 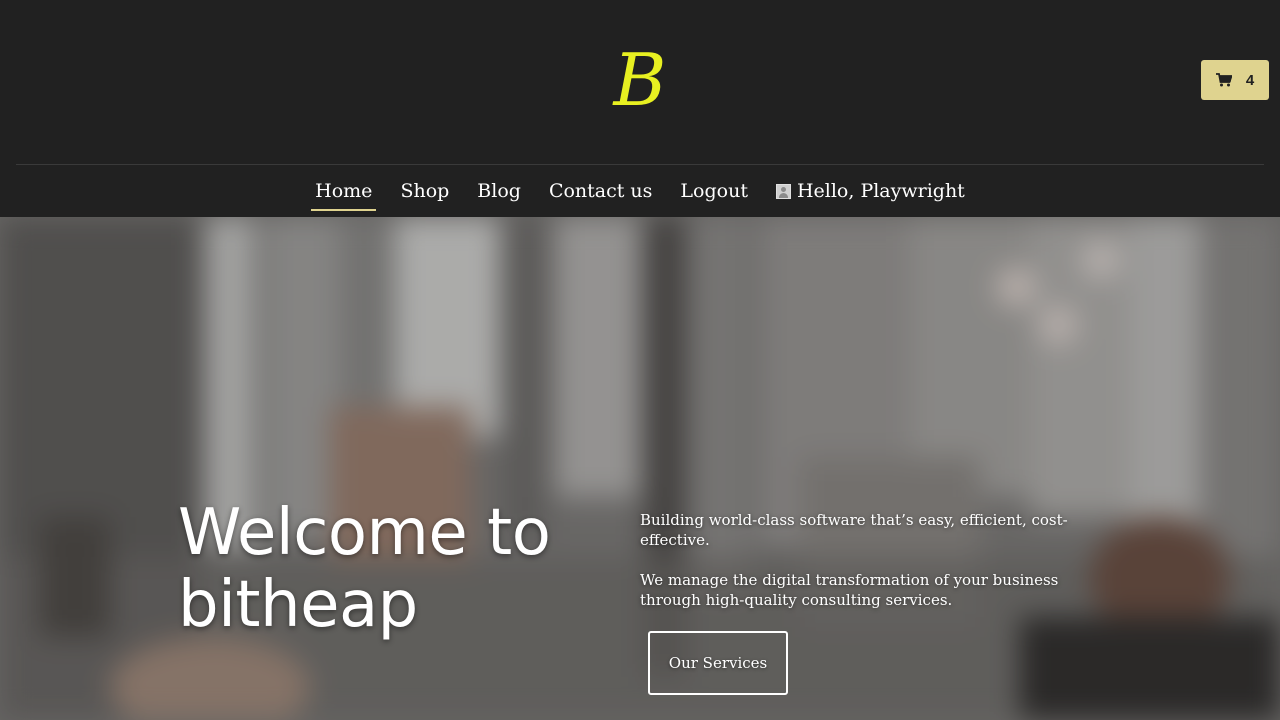 I want to click on our-services-button: Our Services, so click(x=718, y=663).